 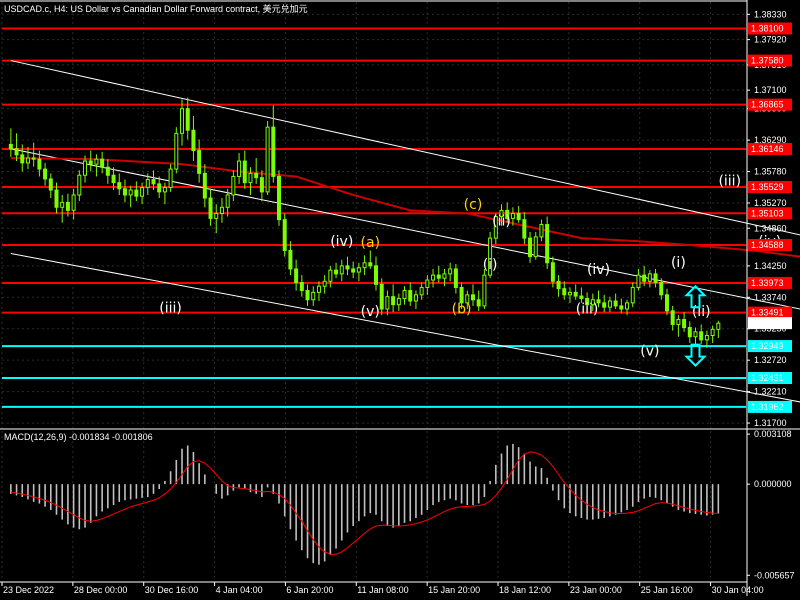 I want to click on resistance-level-label: 1.35529, so click(x=767, y=187).